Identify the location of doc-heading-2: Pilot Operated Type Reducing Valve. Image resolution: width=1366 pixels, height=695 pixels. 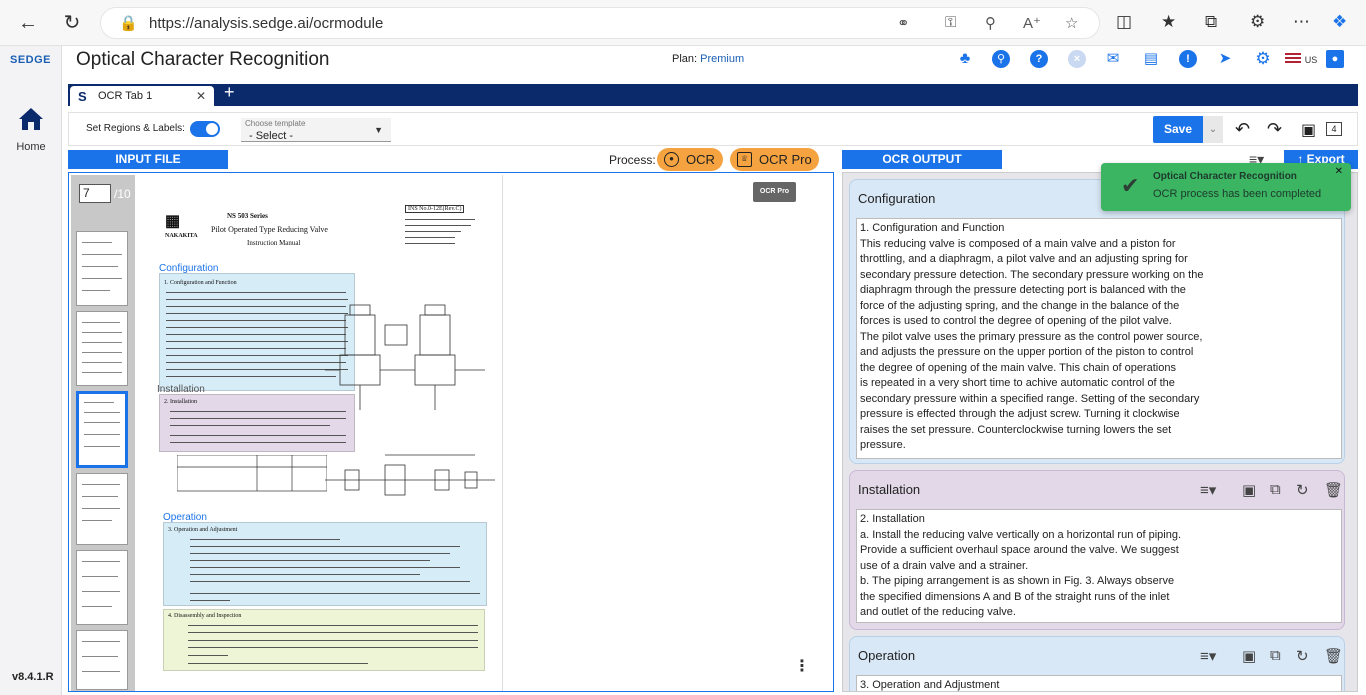
(269, 229).